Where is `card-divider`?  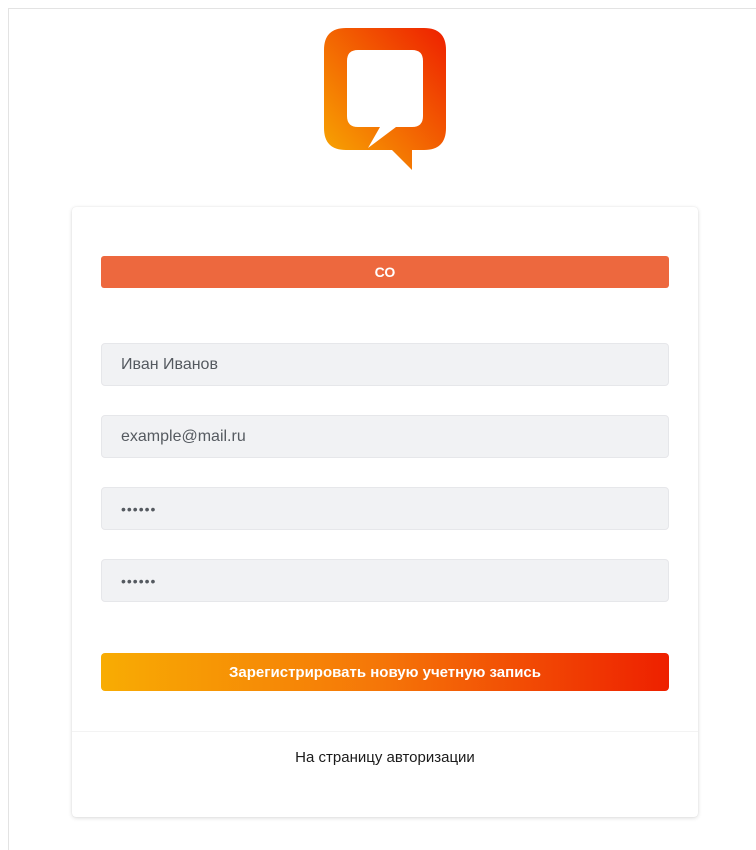 card-divider is located at coordinates (385, 731).